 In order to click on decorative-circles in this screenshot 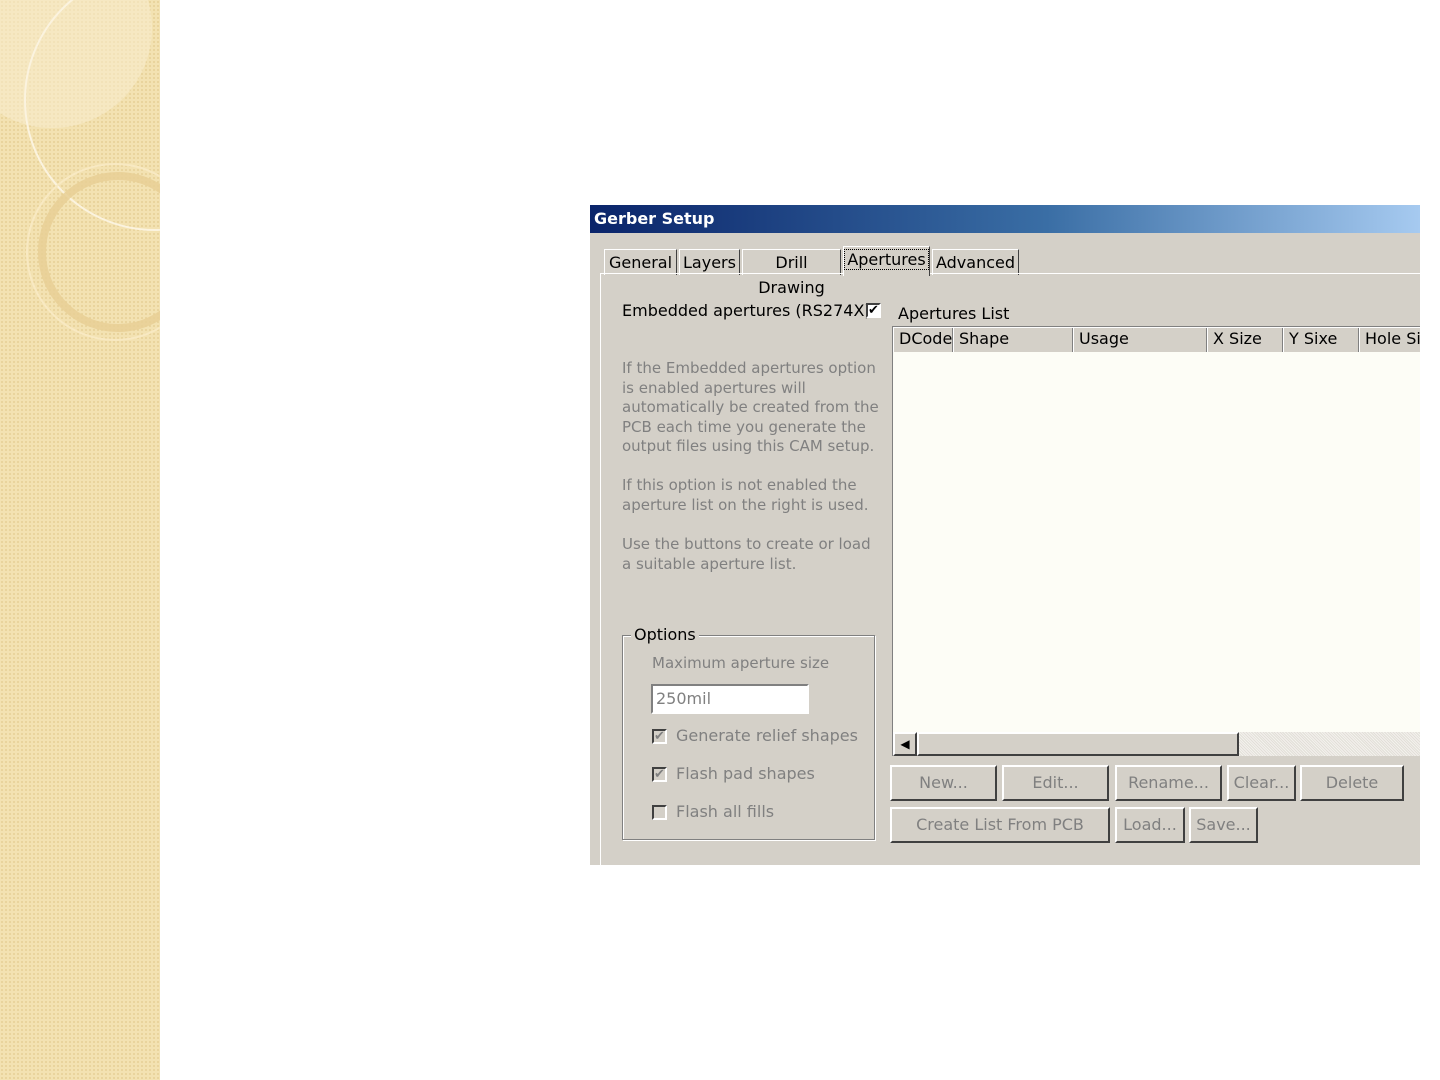, I will do `click(80, 170)`.